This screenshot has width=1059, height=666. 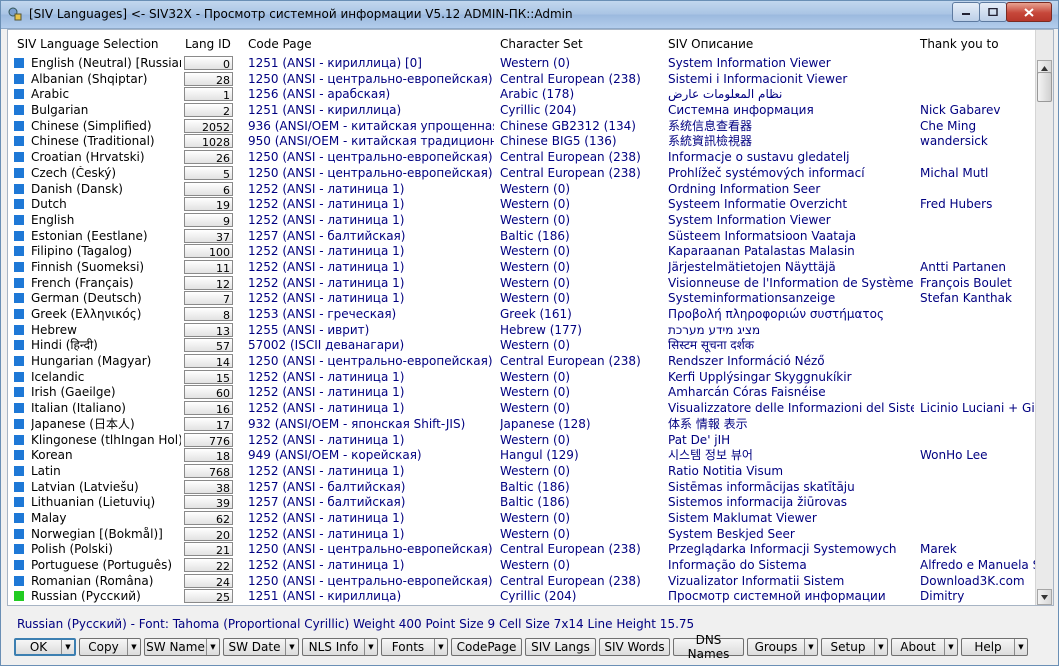 What do you see at coordinates (1044, 87) in the screenshot?
I see `scroll-thumb` at bounding box center [1044, 87].